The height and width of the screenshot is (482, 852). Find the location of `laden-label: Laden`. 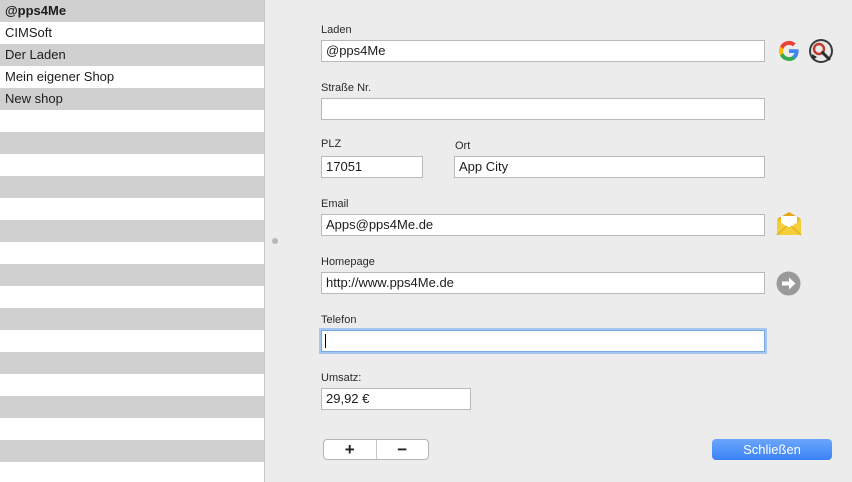

laden-label: Laden is located at coordinates (336, 30).